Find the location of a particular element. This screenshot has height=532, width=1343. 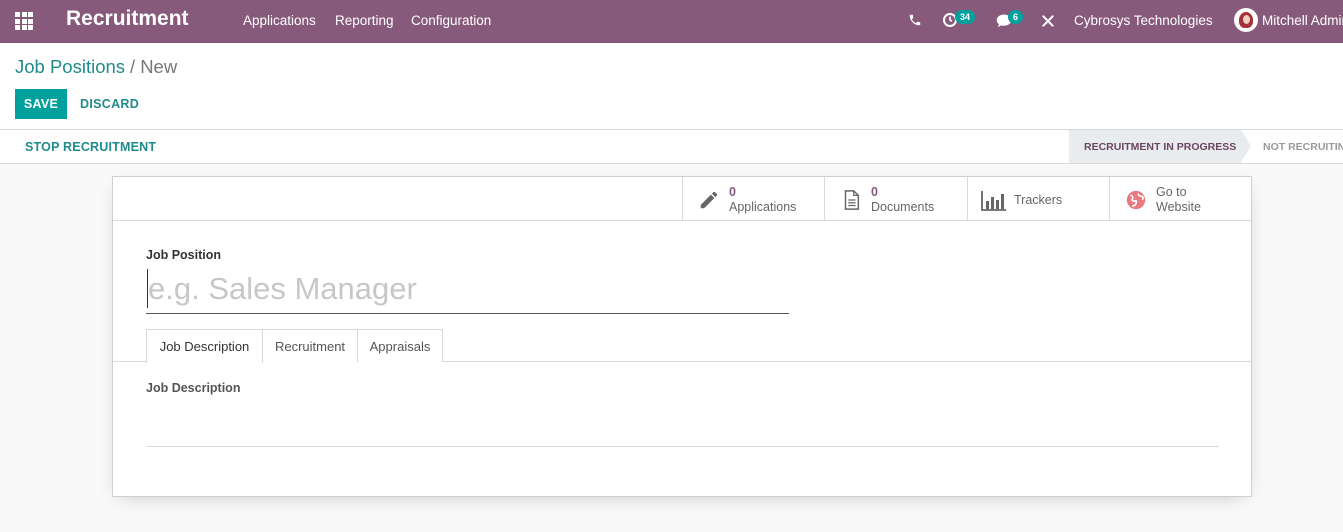

breadcrumb-job-positions: Job Positions is located at coordinates (70, 66).